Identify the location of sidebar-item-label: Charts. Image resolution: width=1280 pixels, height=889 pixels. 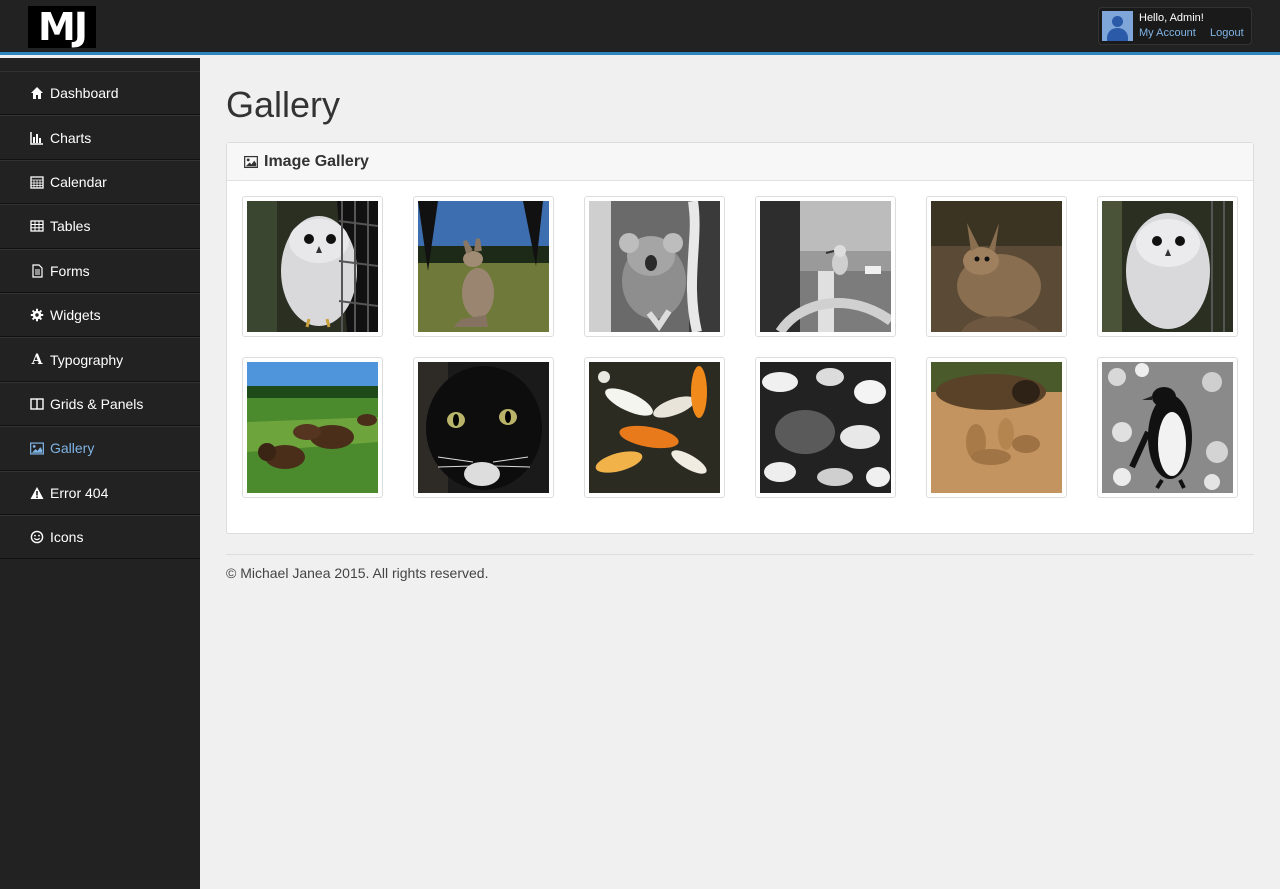
(71, 137).